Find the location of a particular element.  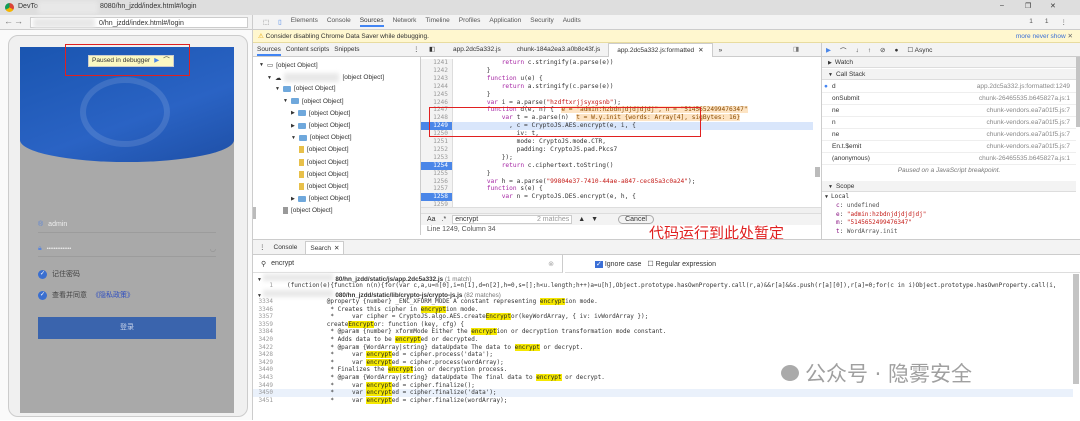

line-number: 1242 is located at coordinates (437, 70).